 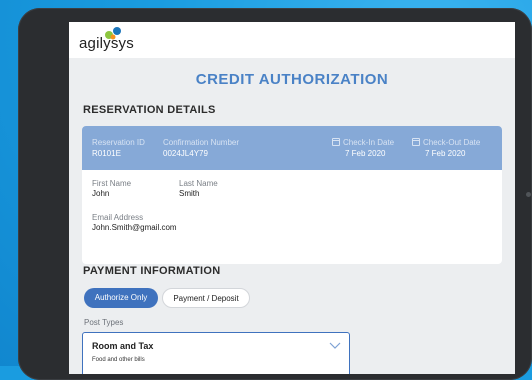 I want to click on email-address-label: Email Address, so click(x=118, y=217).